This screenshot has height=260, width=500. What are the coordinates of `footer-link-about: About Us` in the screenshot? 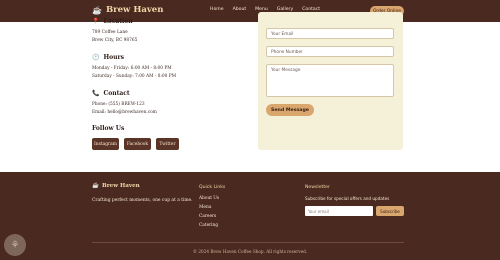 It's located at (209, 198).